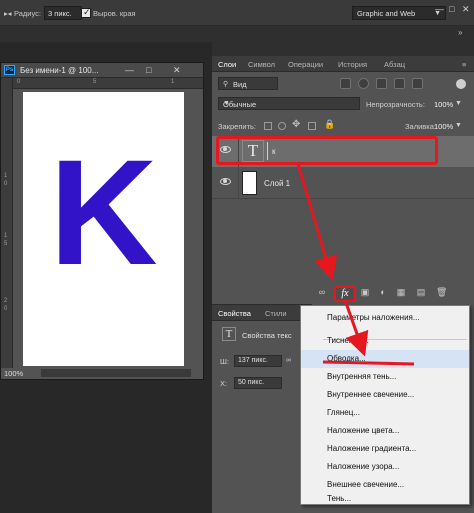 The height and width of the screenshot is (513, 474). I want to click on photoshop-logo-icon: Ps, so click(9, 70).